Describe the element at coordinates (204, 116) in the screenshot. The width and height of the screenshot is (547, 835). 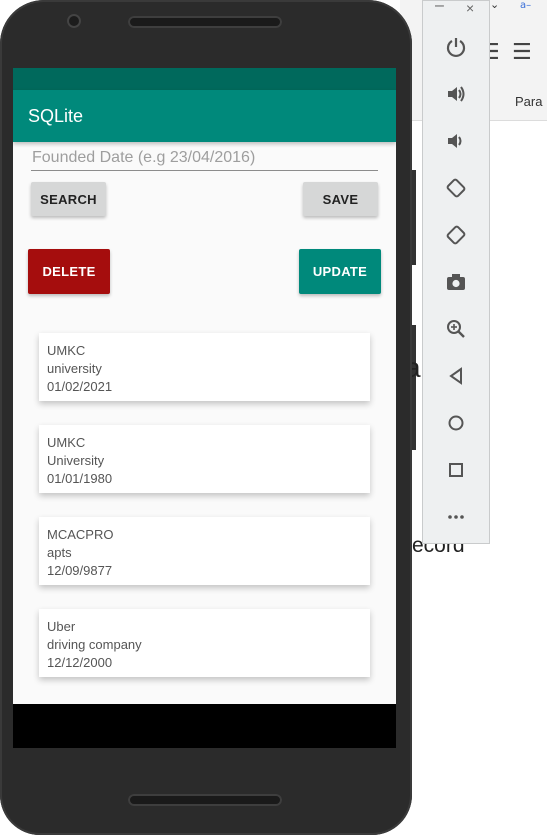
I see `app-bar: SQLite` at that location.